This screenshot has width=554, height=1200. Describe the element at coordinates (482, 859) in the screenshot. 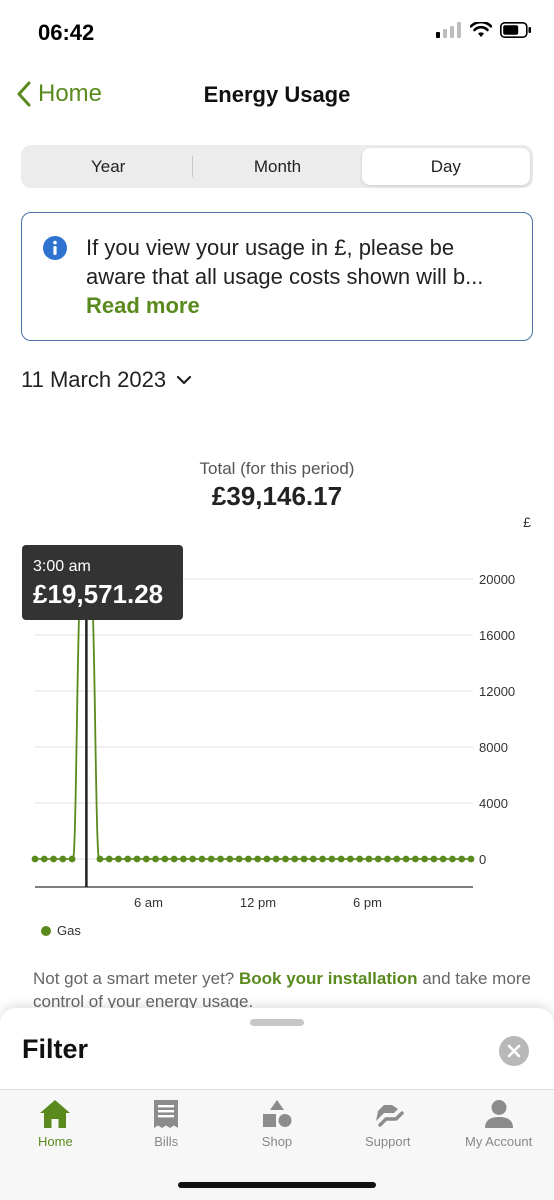

I see `y-tick-label: 0` at that location.